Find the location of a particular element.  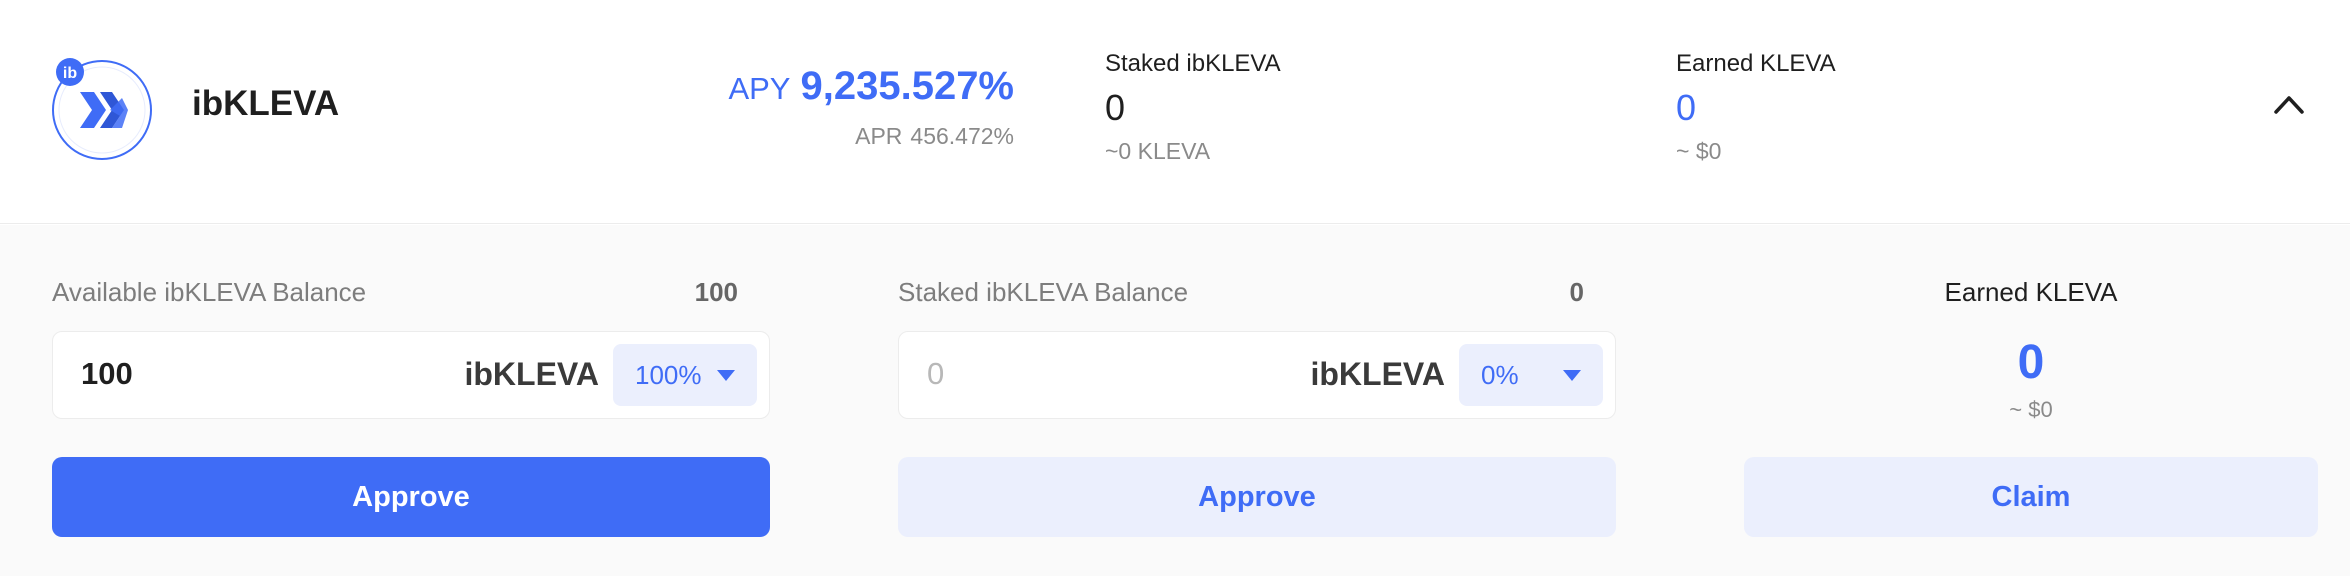

apr-value: 456.472% is located at coordinates (962, 136).